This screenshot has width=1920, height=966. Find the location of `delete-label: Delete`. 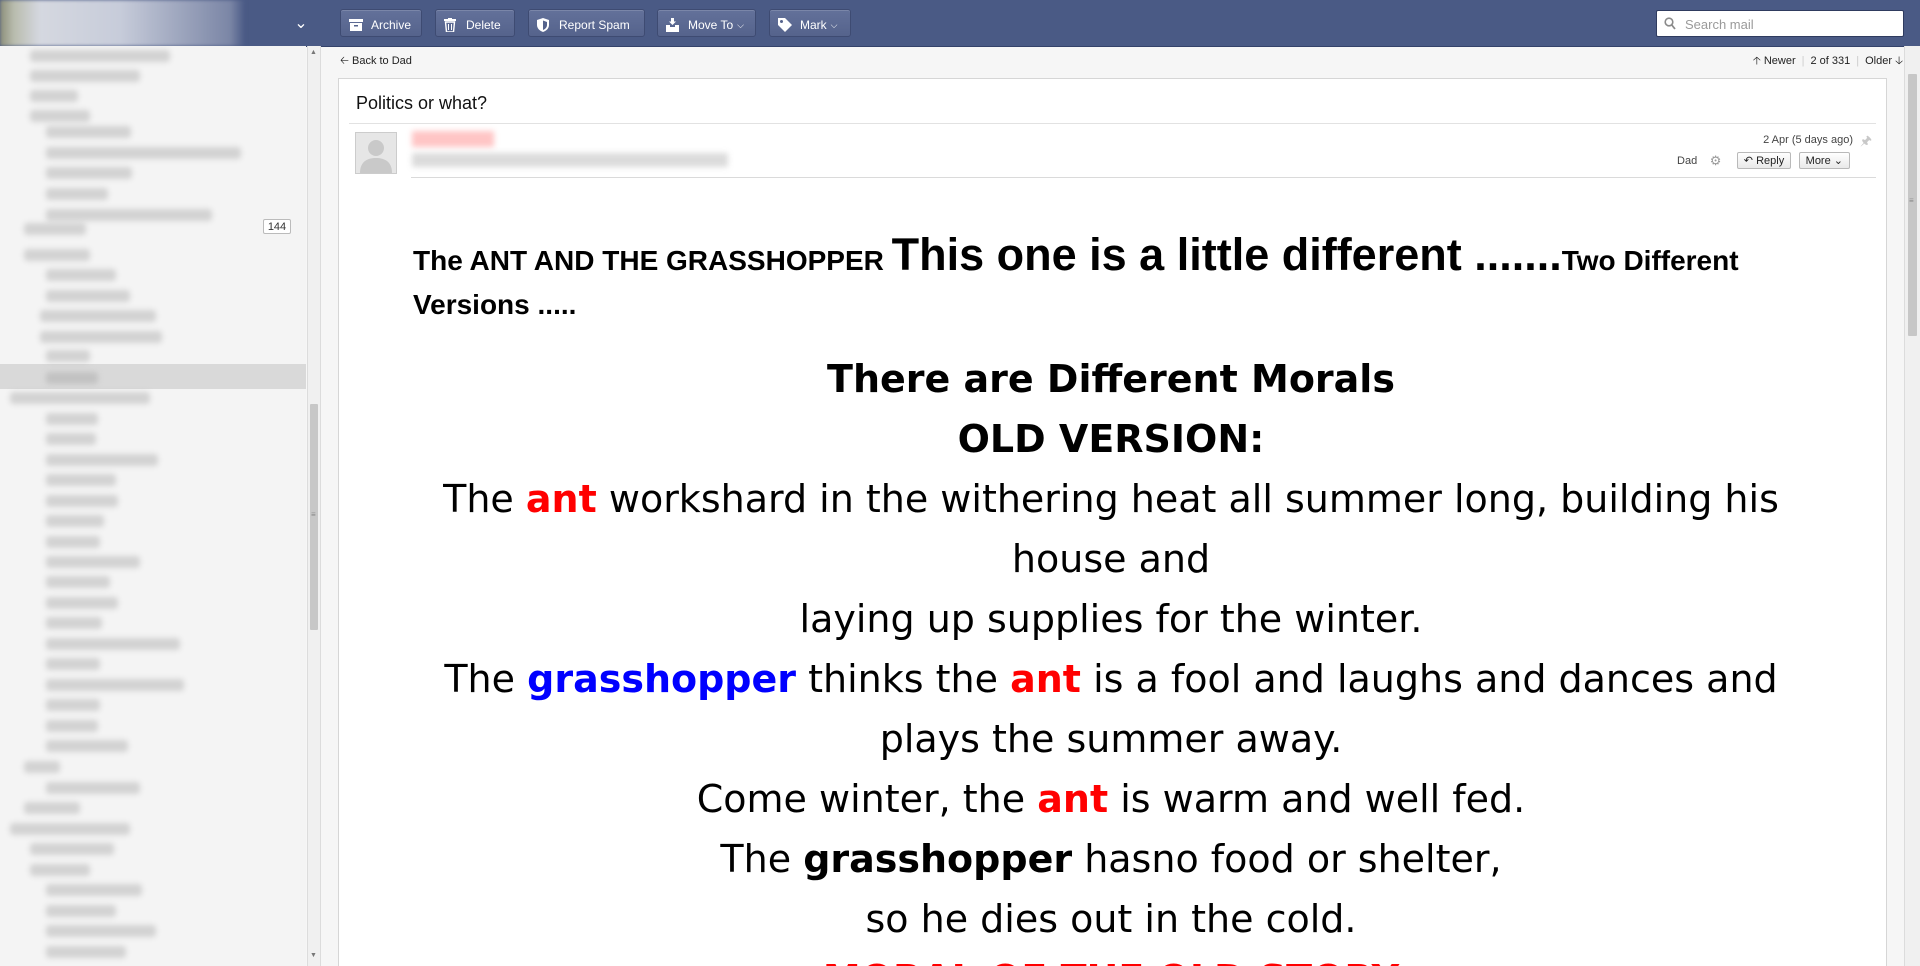

delete-label: Delete is located at coordinates (483, 24).